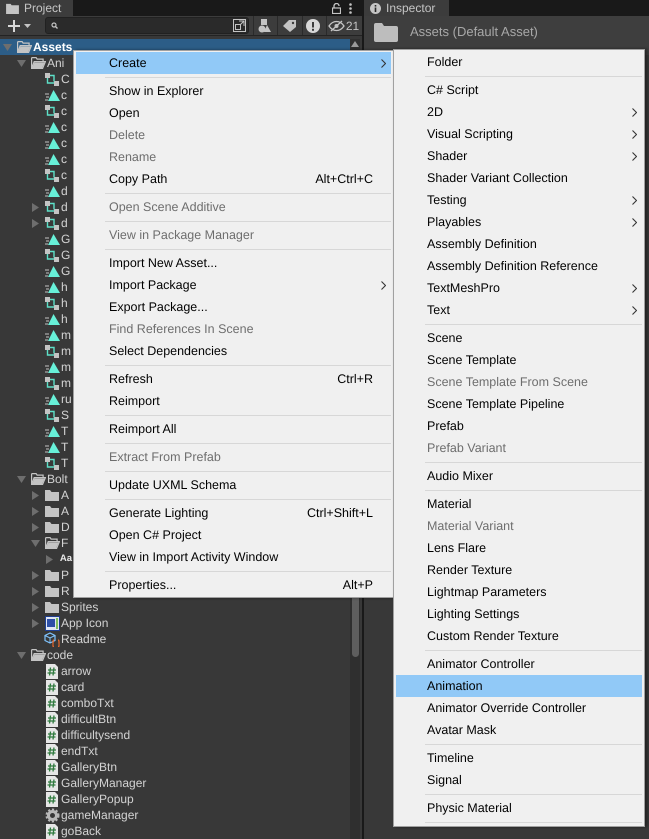 This screenshot has height=839, width=649. I want to click on font-icon: Aa, so click(66, 559).